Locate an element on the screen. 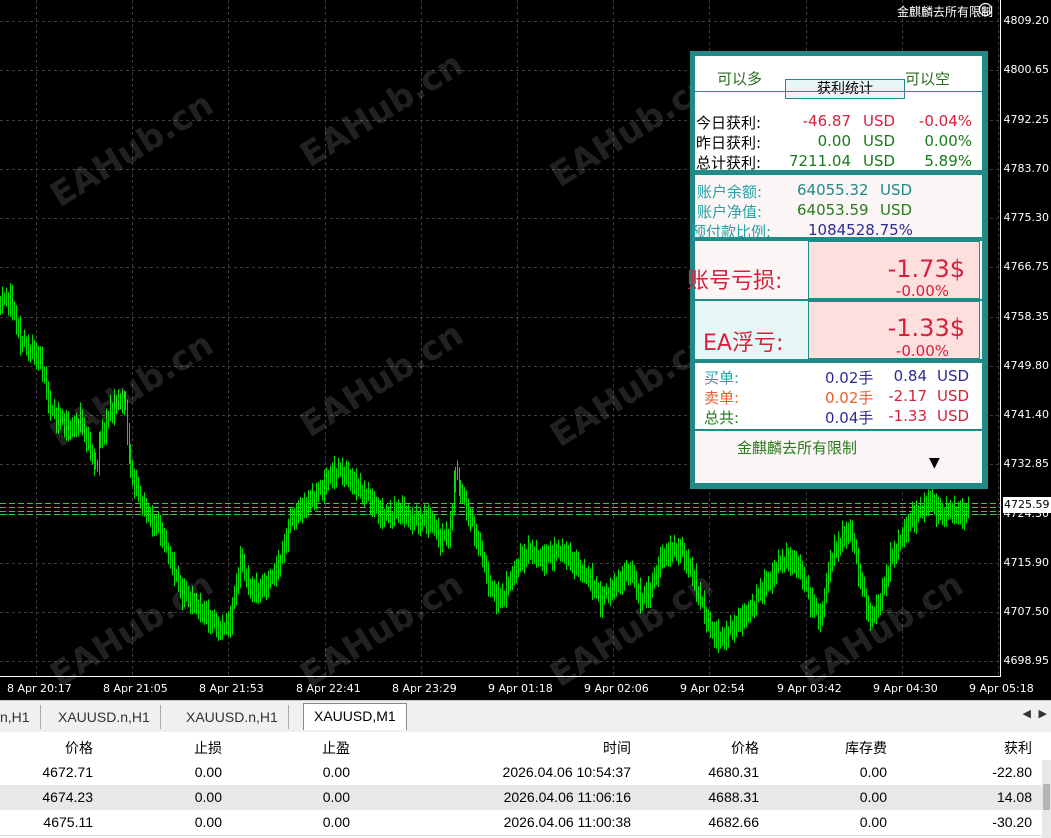 The width and height of the screenshot is (1051, 838). total-lots: 0.04手 is located at coordinates (849, 418).